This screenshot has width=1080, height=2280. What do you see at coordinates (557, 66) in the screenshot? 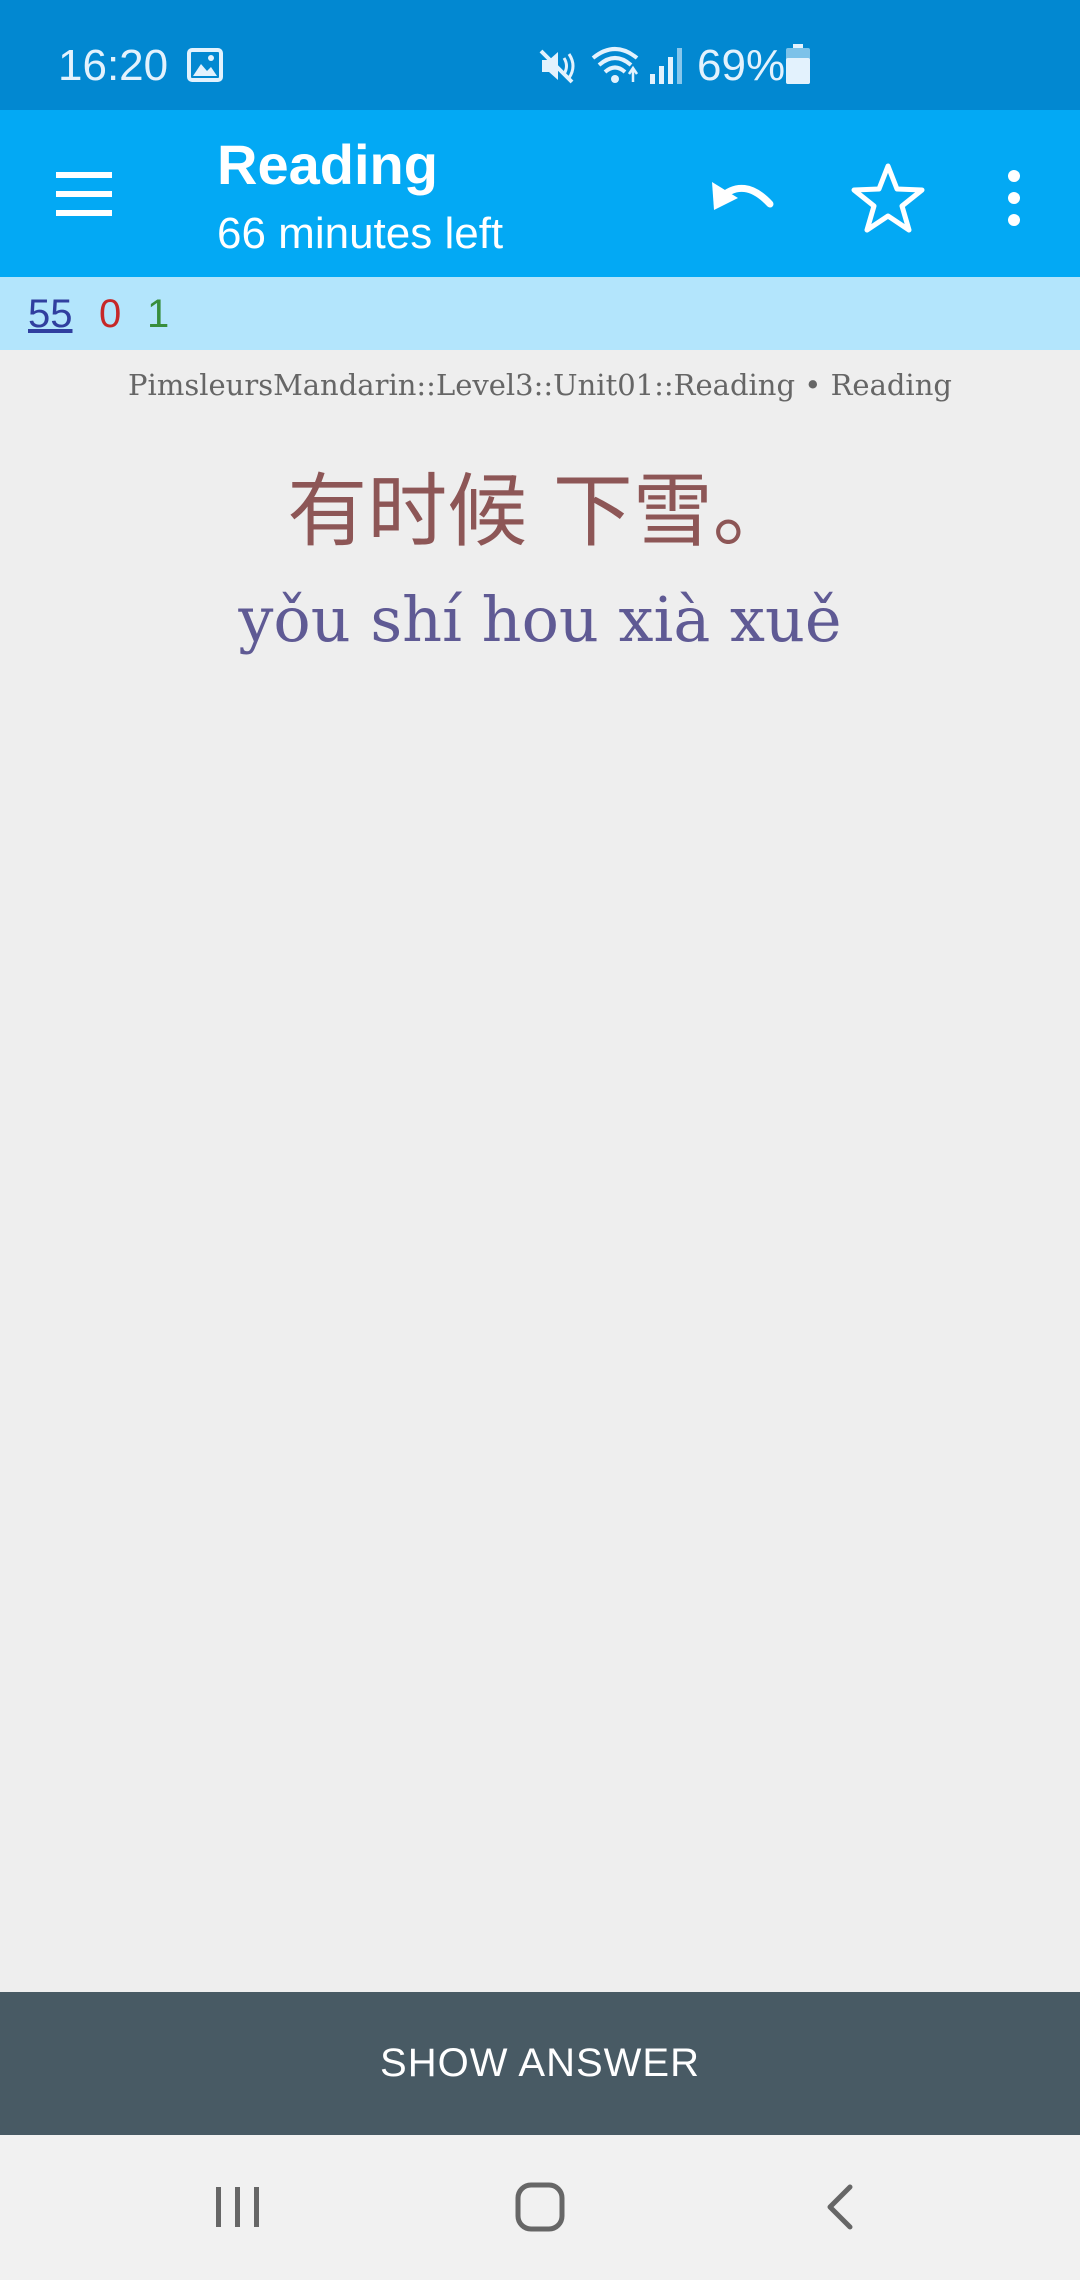
I see `mute-icon` at bounding box center [557, 66].